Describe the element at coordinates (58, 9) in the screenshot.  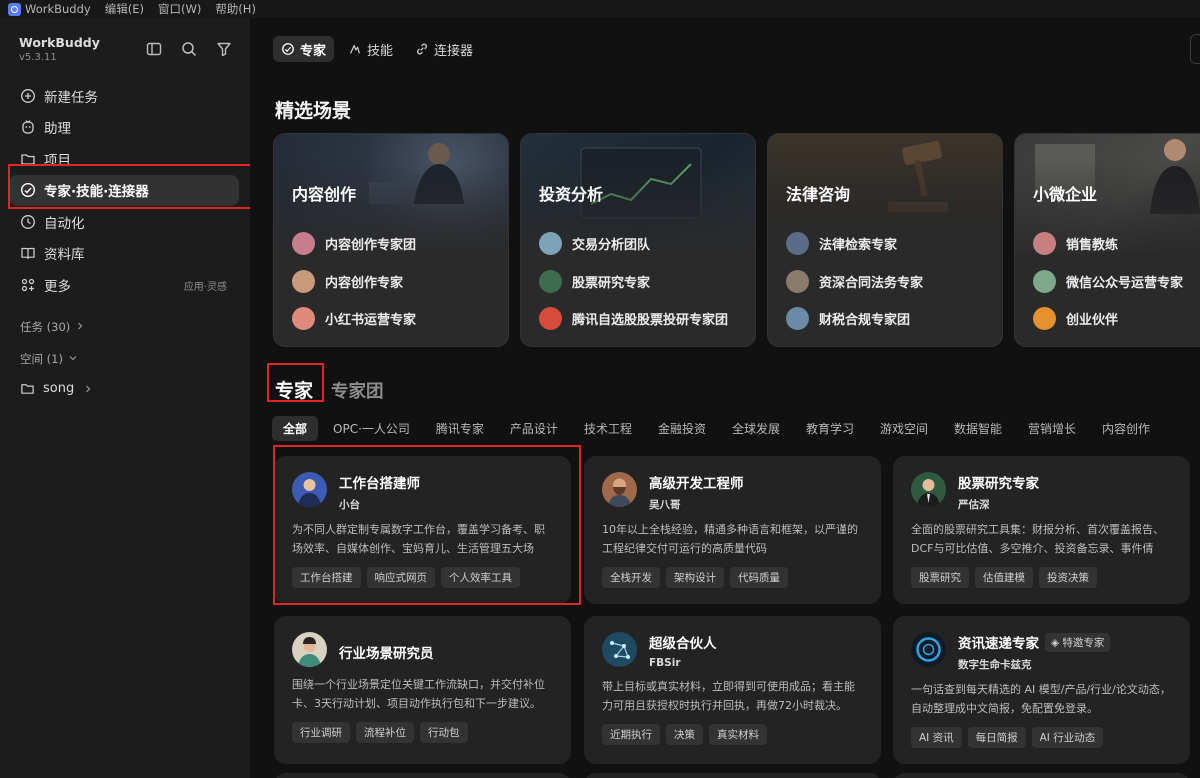
I see `menubar-app-name: WorkBuddy` at that location.